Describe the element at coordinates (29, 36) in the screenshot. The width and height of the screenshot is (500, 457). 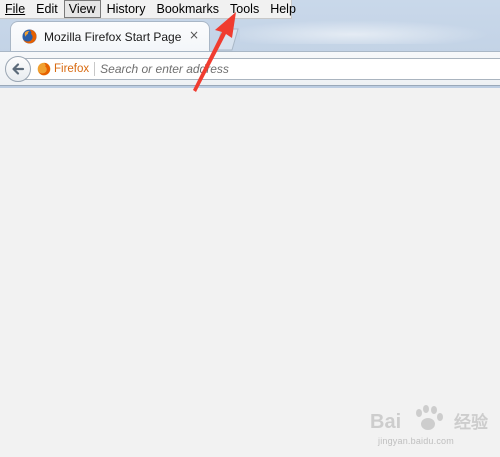
I see `firefox-logo-icon` at that location.